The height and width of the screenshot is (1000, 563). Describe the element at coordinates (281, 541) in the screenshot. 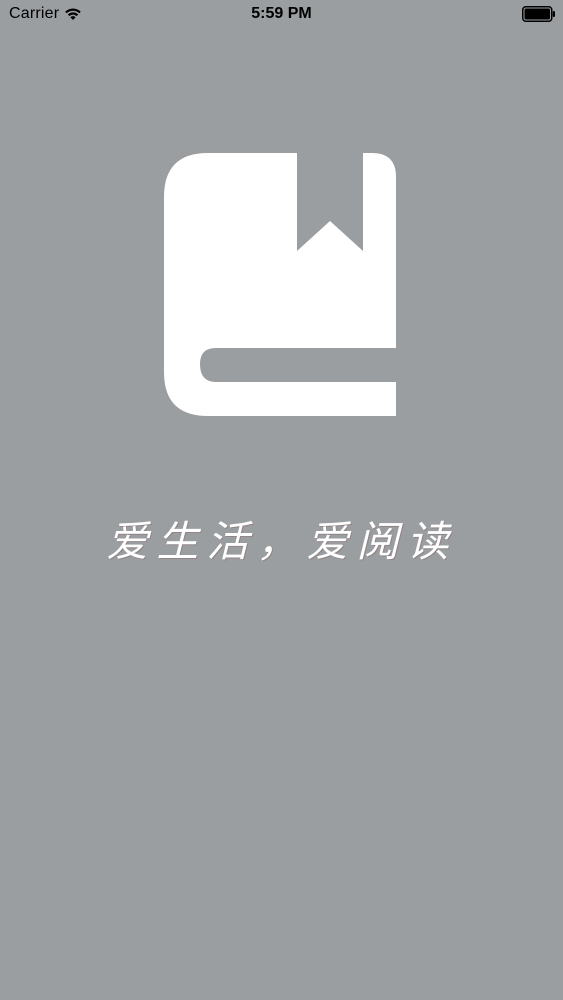

I see `slogan: 爱生活，爱阅读` at that location.